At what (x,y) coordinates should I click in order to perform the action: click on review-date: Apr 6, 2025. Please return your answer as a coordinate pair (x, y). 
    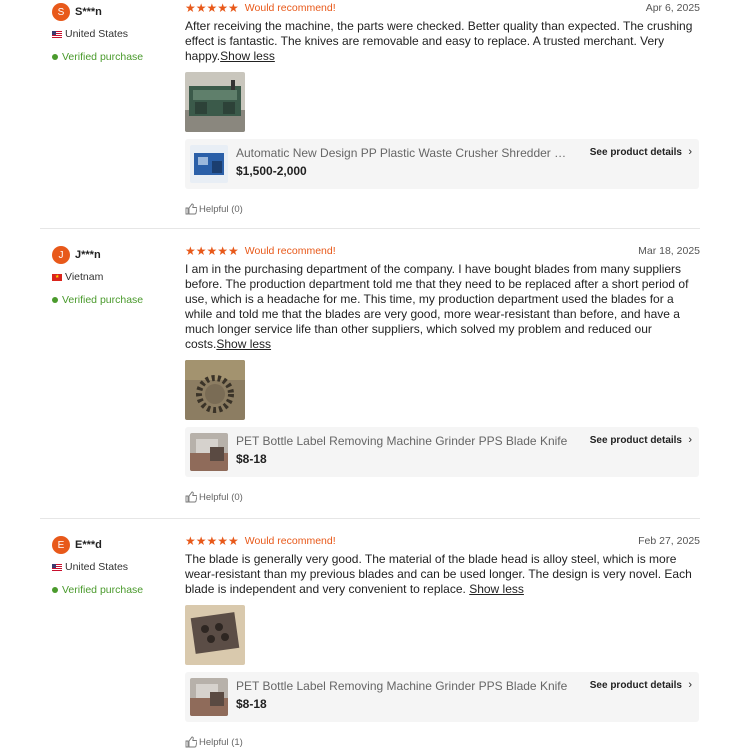
    Looking at the image, I should click on (672, 8).